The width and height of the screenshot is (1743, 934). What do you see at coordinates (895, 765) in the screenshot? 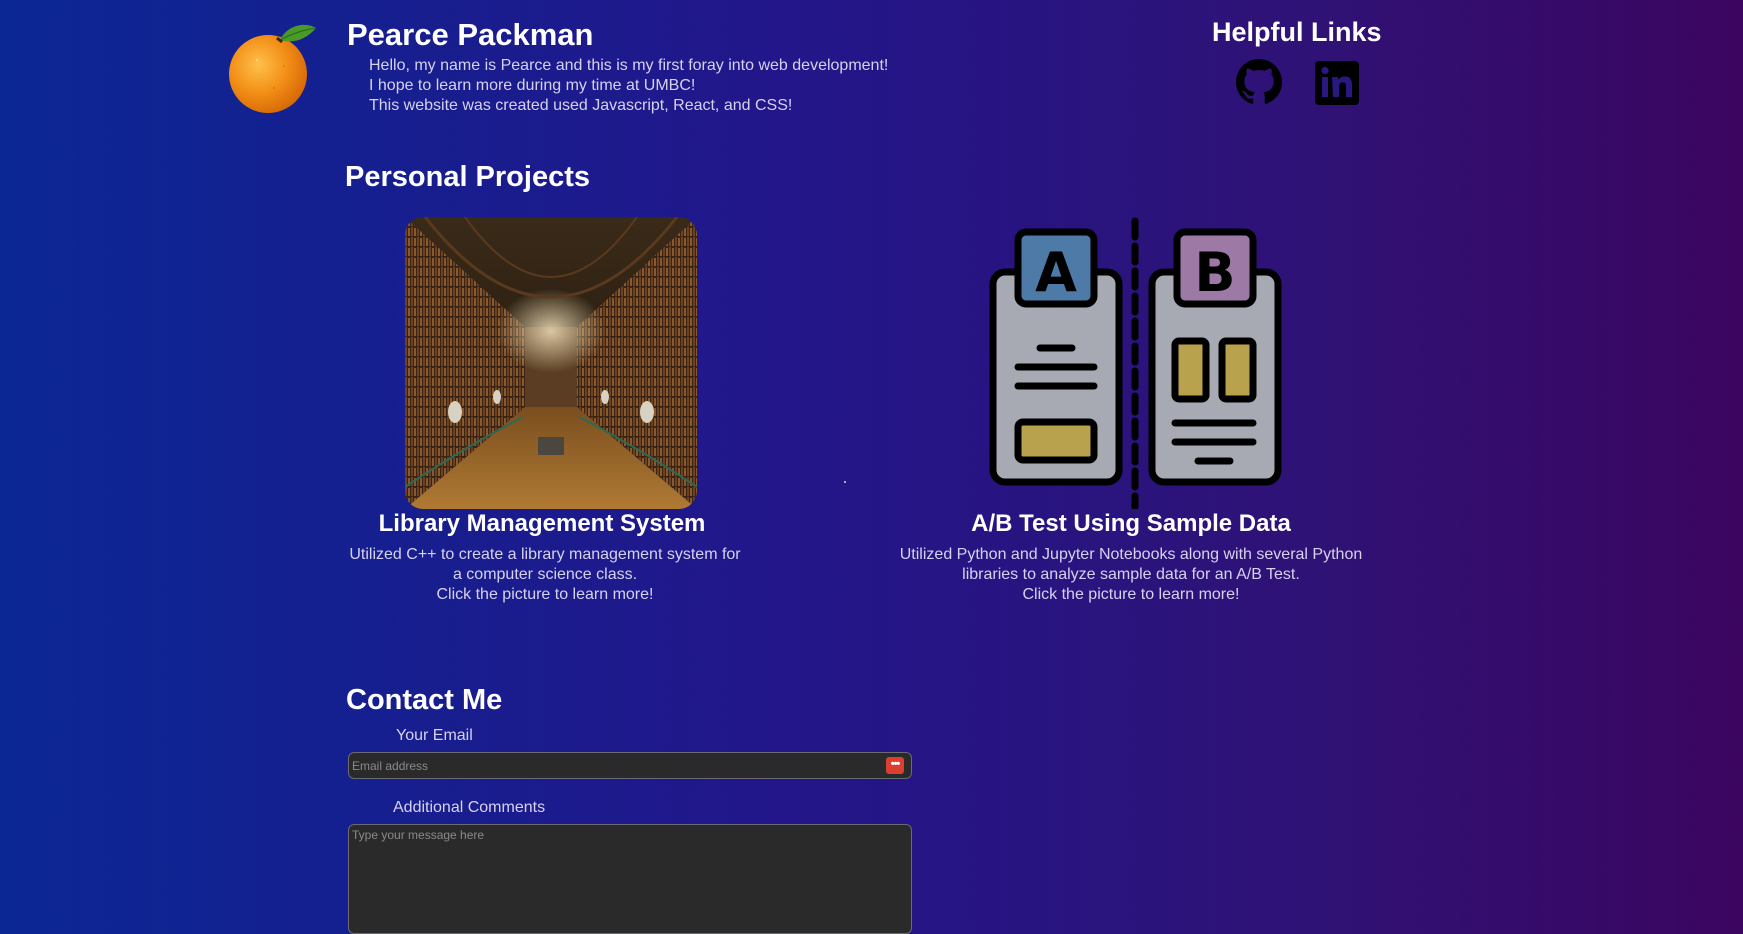
I see `password-manager-autofill-icon: •••` at bounding box center [895, 765].